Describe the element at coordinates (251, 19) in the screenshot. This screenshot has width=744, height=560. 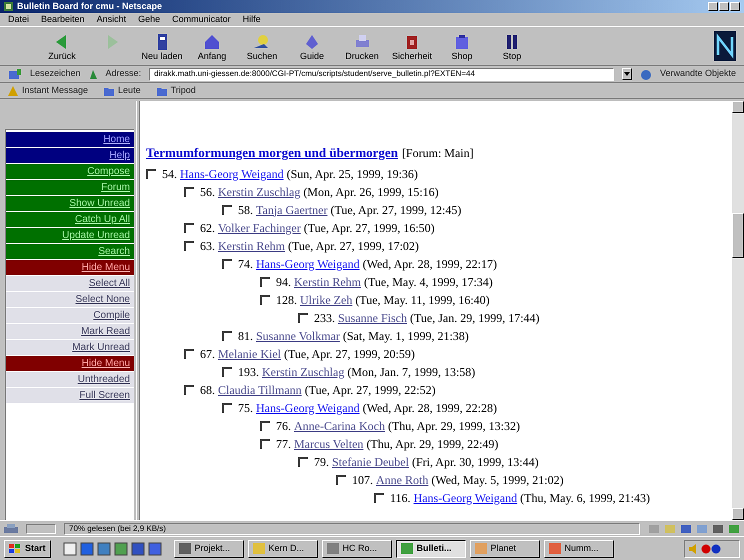
I see `menu-item: Hilfe` at that location.